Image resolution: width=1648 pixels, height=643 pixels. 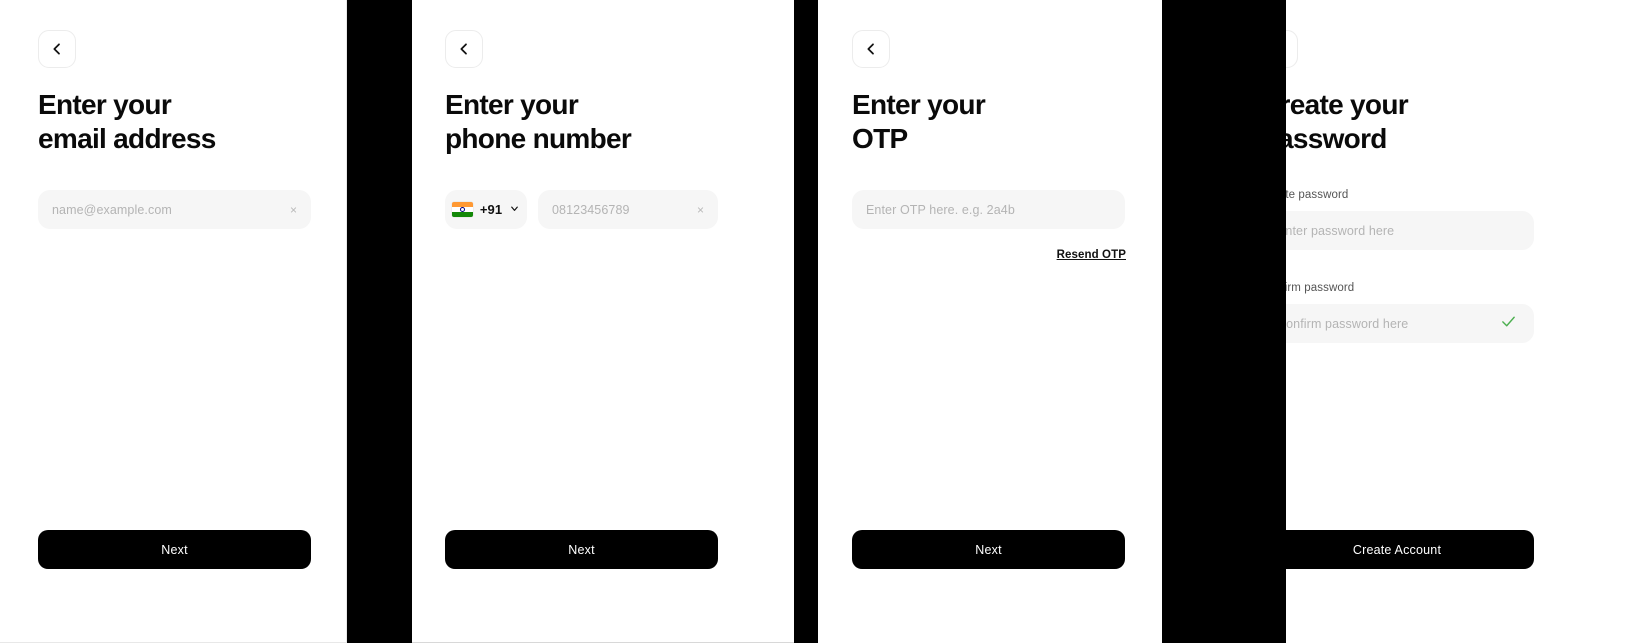 What do you see at coordinates (462, 209) in the screenshot?
I see `india-flag-icon` at bounding box center [462, 209].